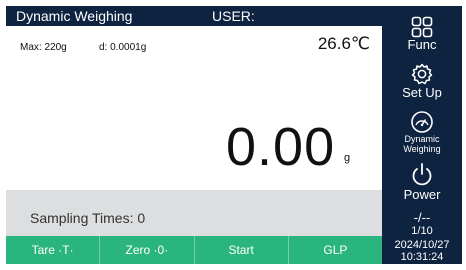  I want to click on func-label: Func, so click(422, 44).